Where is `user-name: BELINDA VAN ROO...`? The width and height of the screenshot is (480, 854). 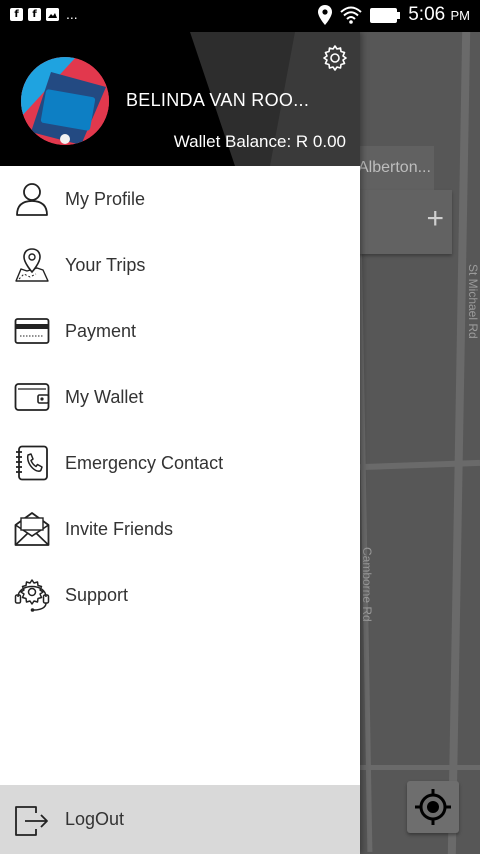
user-name: BELINDA VAN ROO... is located at coordinates (218, 100).